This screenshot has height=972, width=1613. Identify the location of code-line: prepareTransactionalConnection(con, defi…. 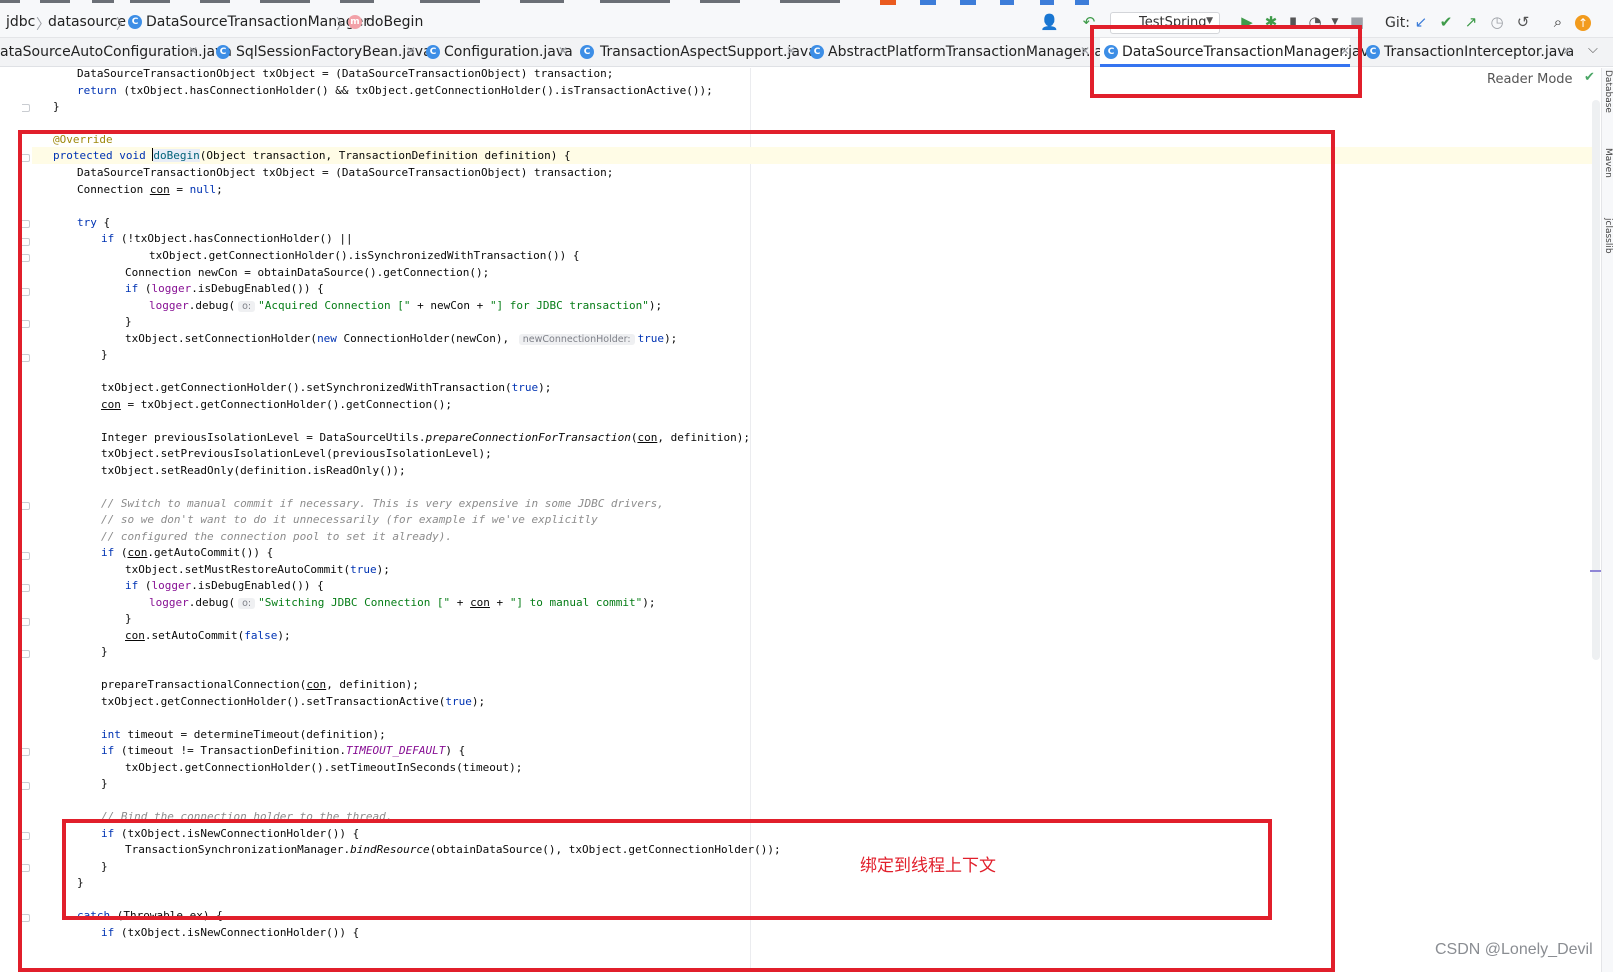
(260, 684).